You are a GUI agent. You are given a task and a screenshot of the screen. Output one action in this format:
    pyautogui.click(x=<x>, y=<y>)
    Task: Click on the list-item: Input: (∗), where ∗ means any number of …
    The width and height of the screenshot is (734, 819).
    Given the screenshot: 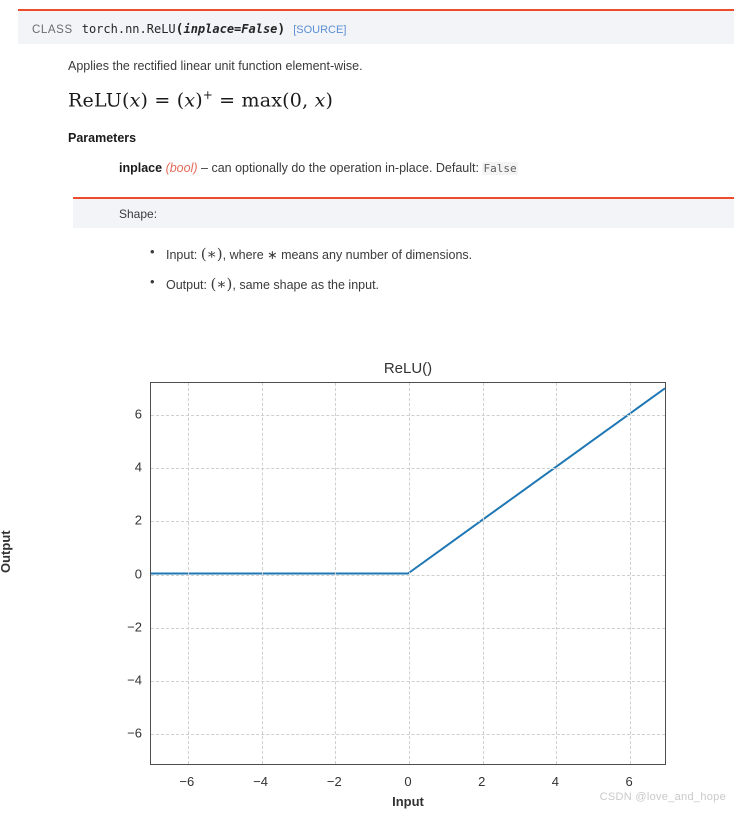 What is the action you would take?
    pyautogui.click(x=311, y=253)
    